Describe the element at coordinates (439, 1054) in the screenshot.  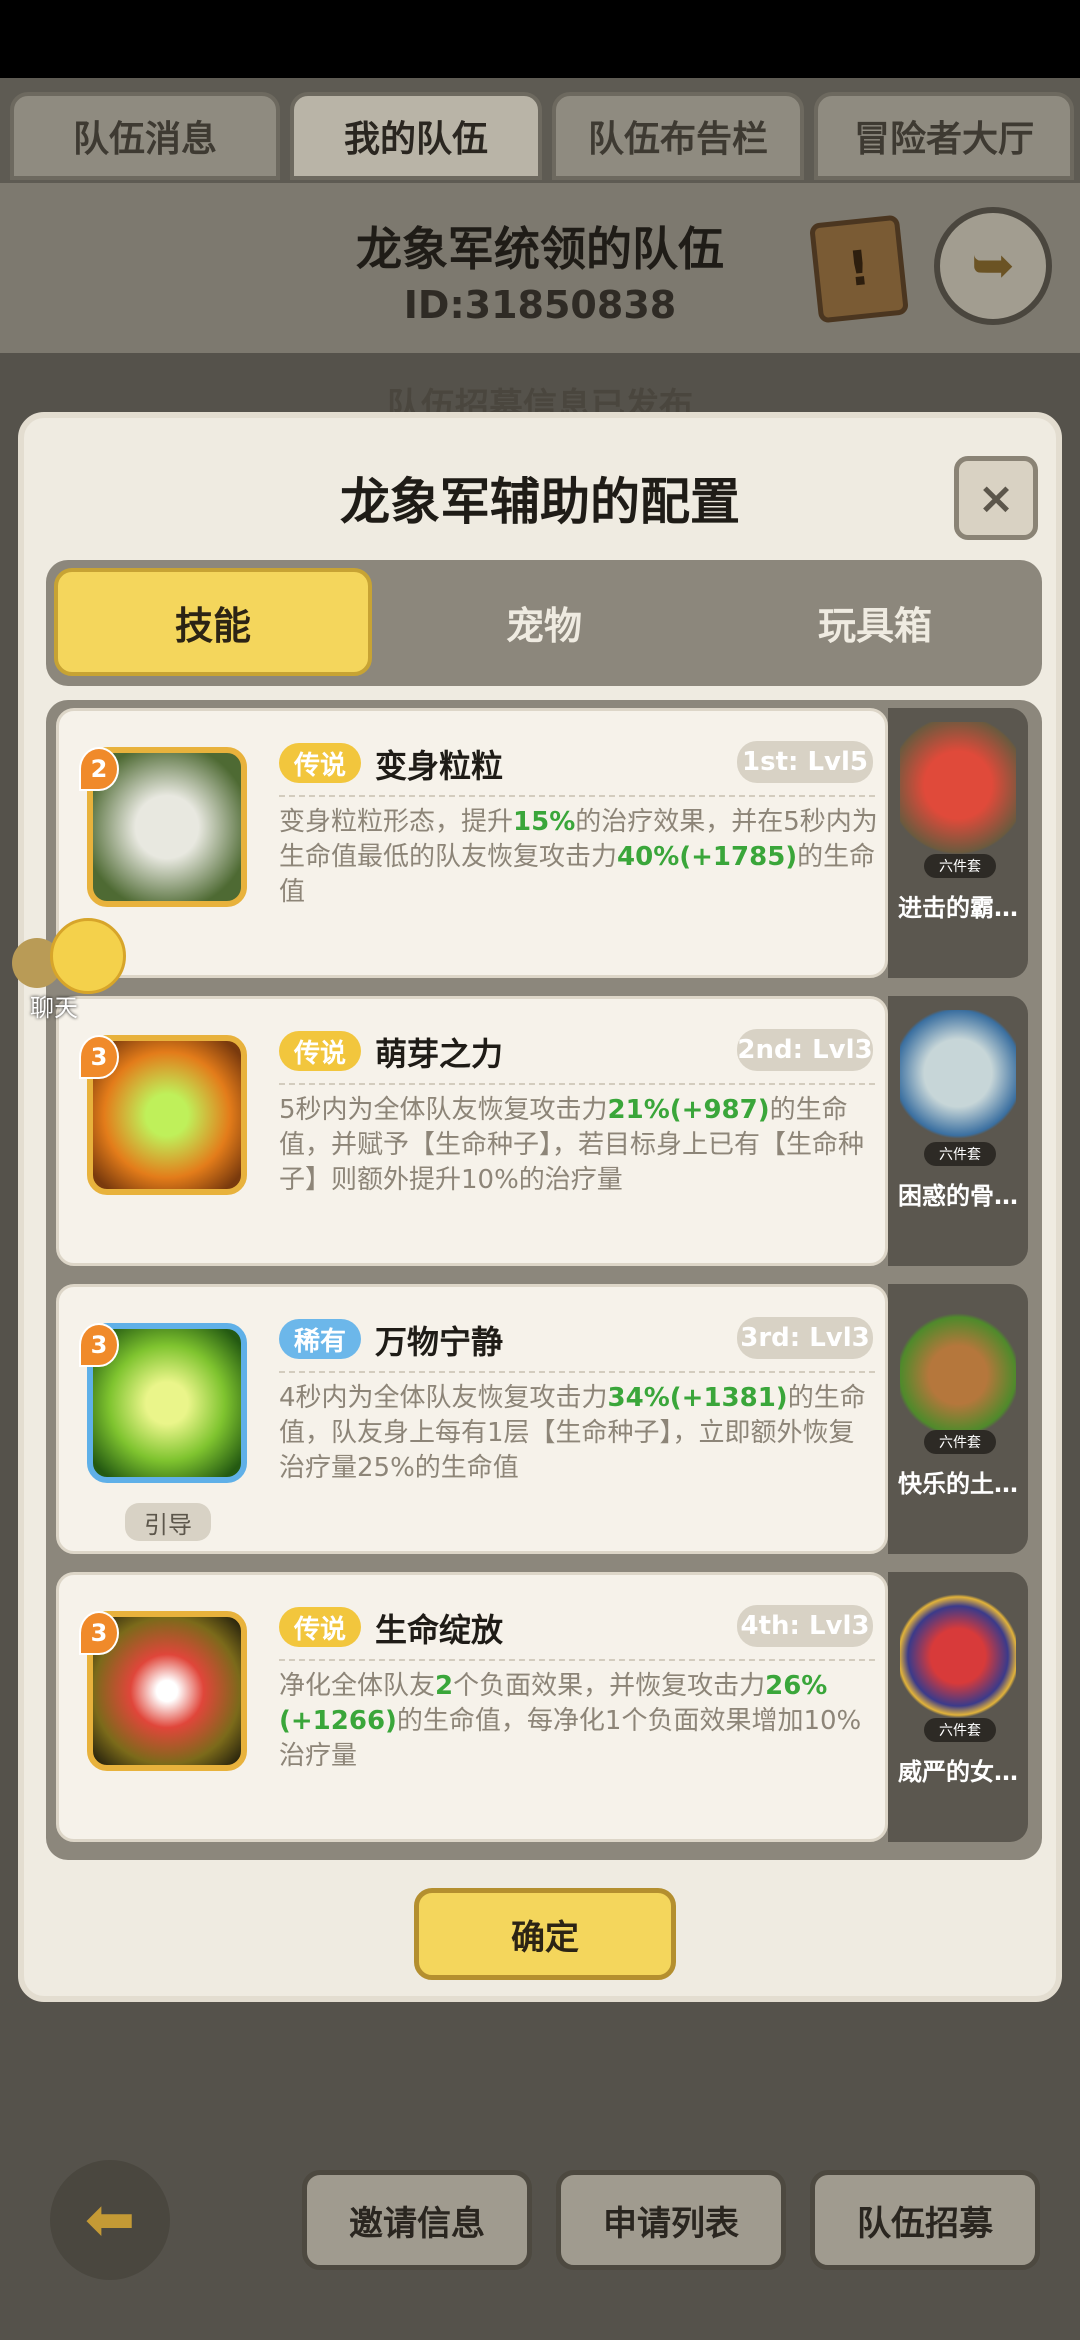
I see `skill-name: 萌芽之力` at that location.